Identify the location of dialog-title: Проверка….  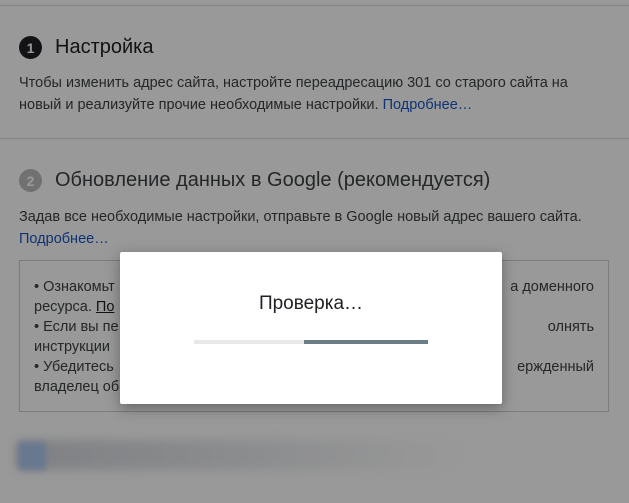
(311, 303).